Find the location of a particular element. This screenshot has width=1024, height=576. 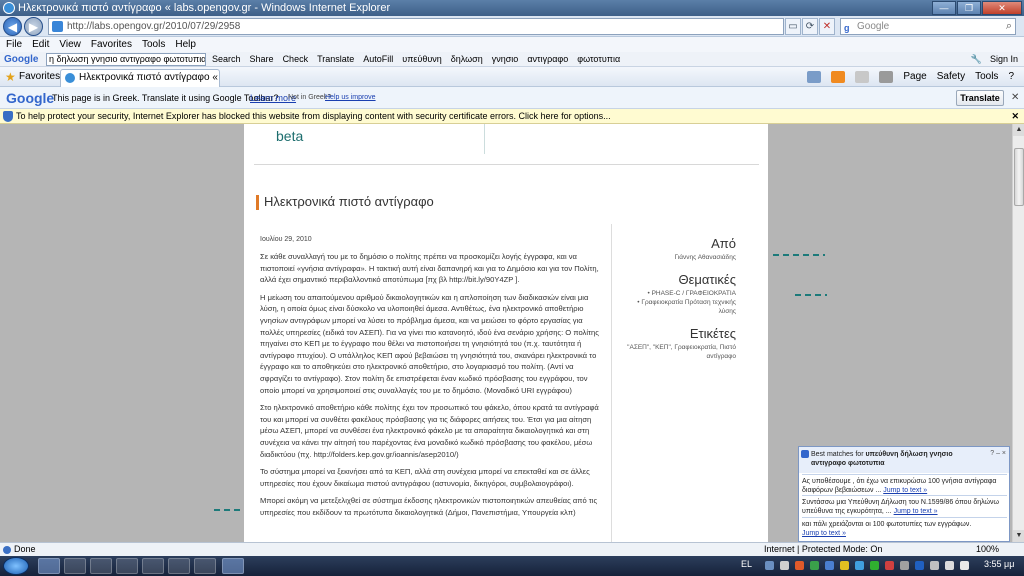

safety-menu: Safety is located at coordinates (951, 77).